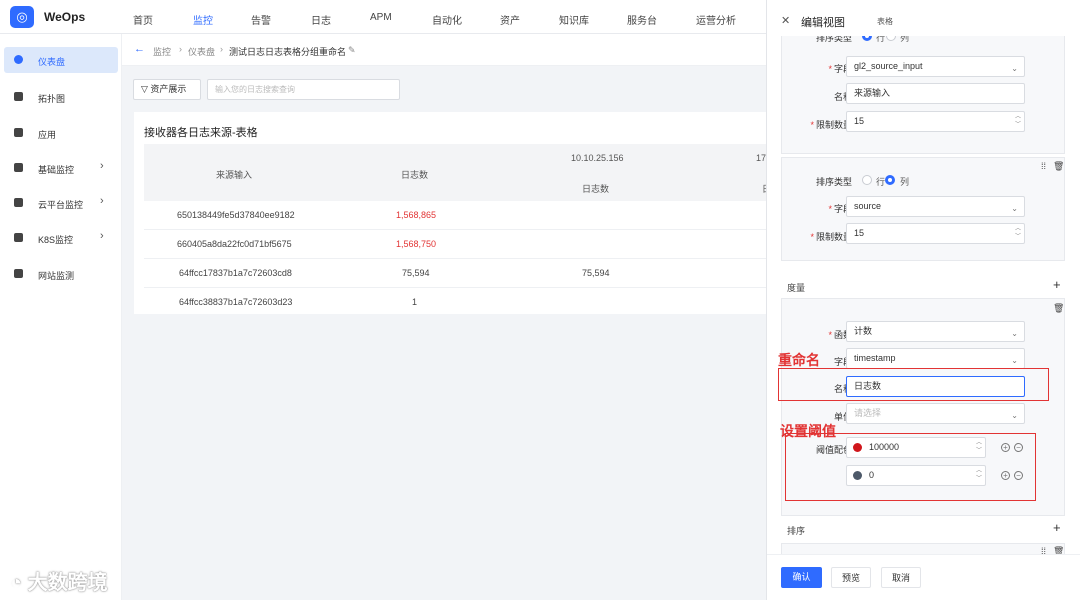 This screenshot has height=600, width=1080. I want to click on drawer-subtitle: 表格, so click(885, 21).